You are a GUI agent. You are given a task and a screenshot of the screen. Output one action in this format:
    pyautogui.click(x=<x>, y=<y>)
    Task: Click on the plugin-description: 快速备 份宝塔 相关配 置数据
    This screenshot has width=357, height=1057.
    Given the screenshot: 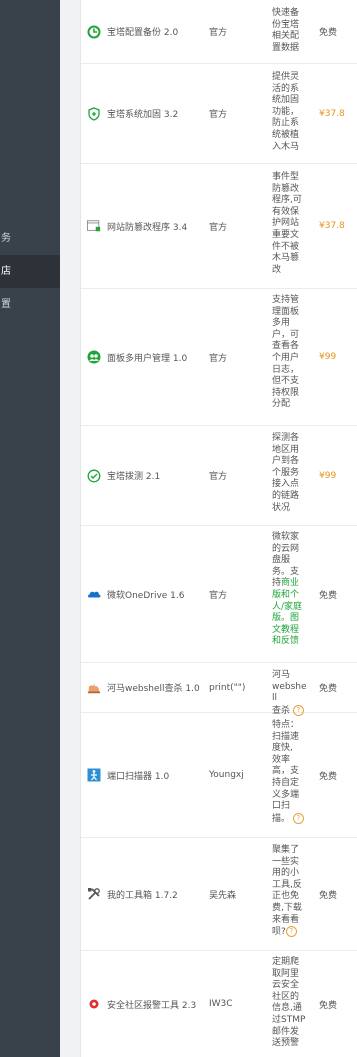 What is the action you would take?
    pyautogui.click(x=290, y=31)
    